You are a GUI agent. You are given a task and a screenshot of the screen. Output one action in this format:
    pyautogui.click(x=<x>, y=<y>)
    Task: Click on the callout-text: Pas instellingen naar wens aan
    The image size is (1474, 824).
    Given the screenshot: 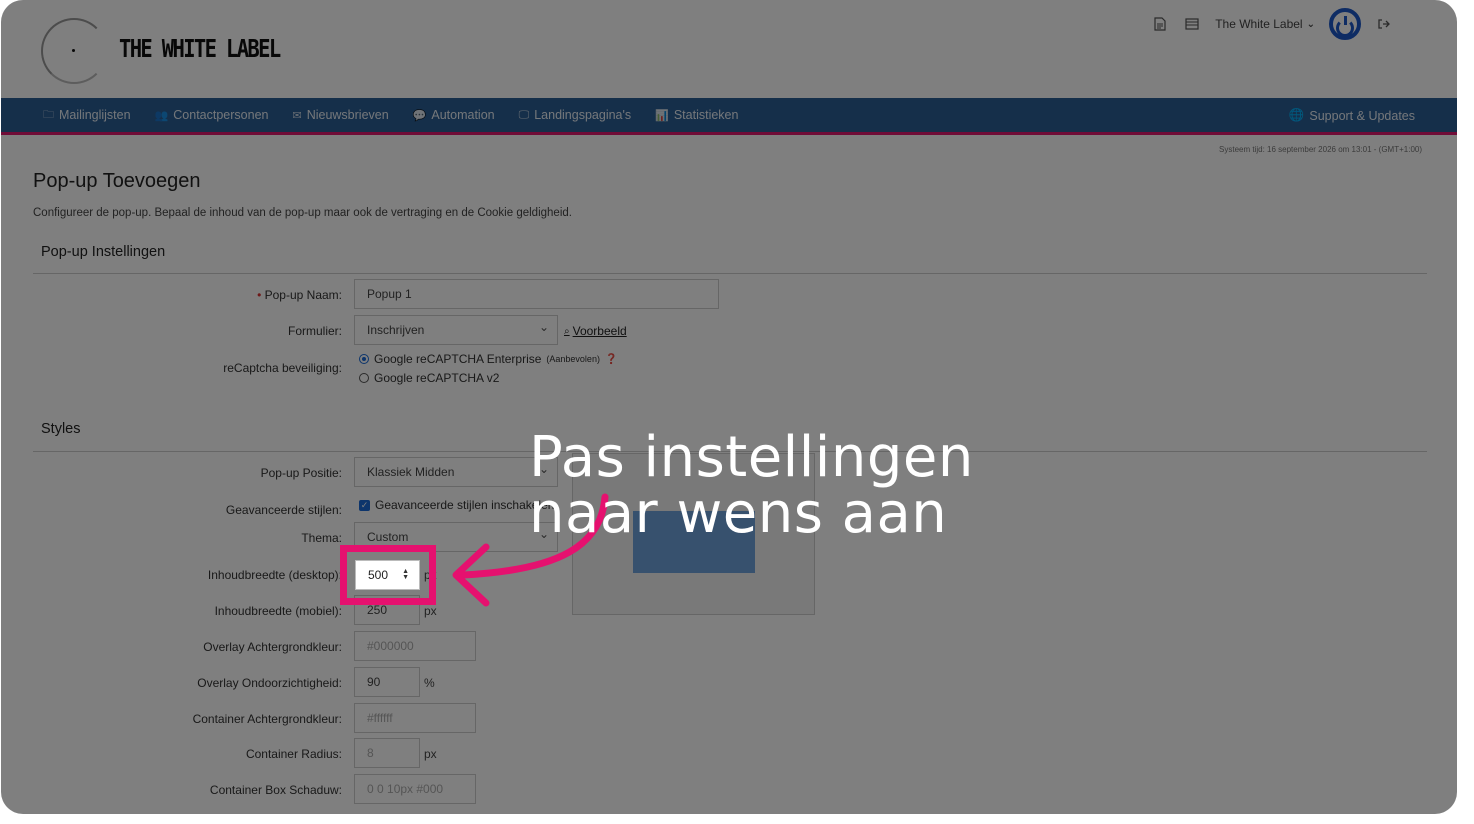 What is the action you would take?
    pyautogui.click(x=751, y=486)
    